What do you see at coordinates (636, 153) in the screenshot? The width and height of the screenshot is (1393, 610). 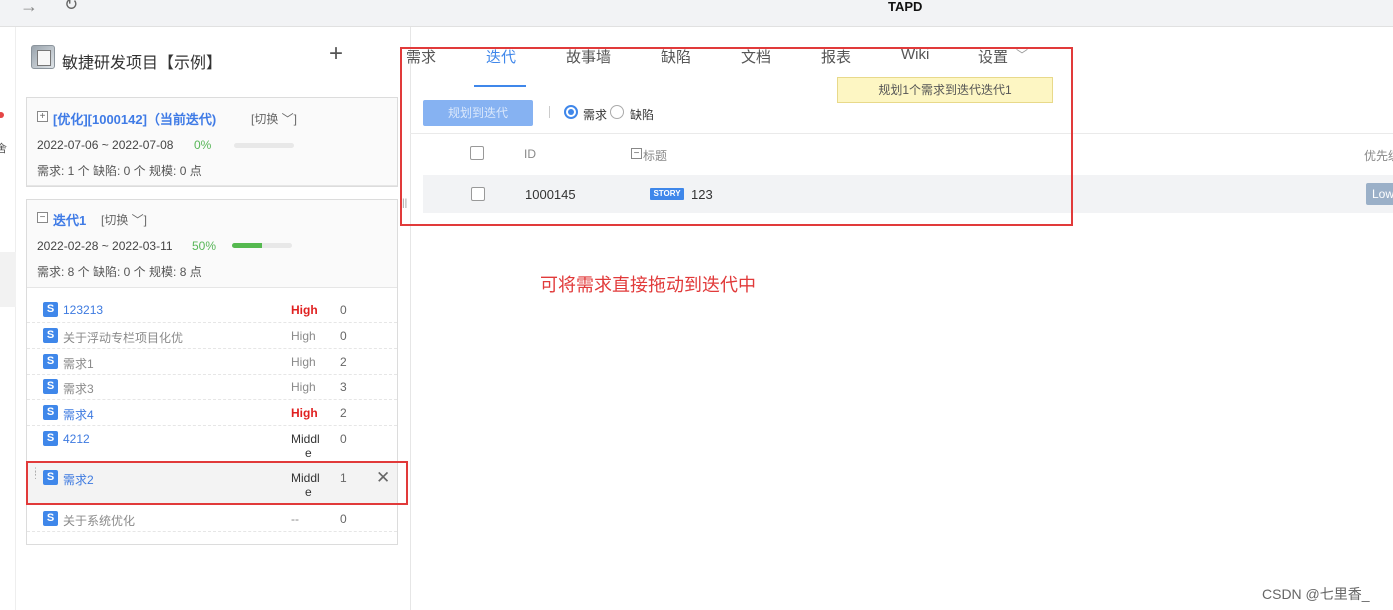 I see `collapse-all-icon: −` at bounding box center [636, 153].